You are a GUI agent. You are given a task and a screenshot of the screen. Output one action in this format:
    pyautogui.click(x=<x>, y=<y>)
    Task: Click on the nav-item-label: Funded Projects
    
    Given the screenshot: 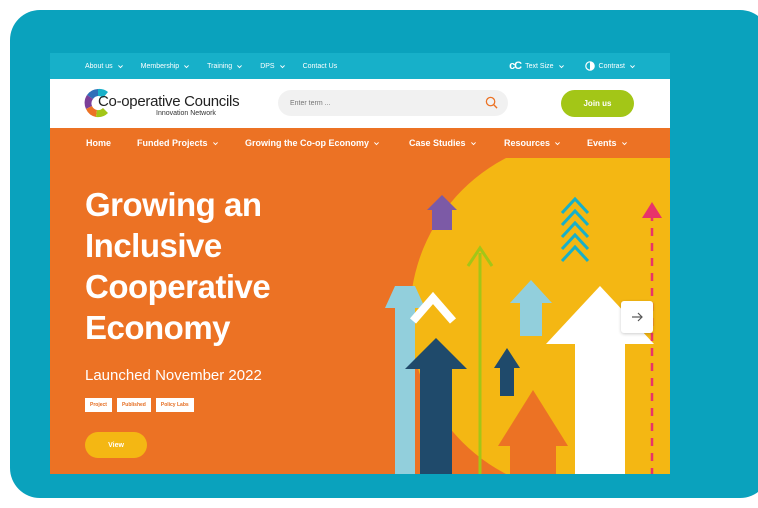 What is the action you would take?
    pyautogui.click(x=172, y=143)
    